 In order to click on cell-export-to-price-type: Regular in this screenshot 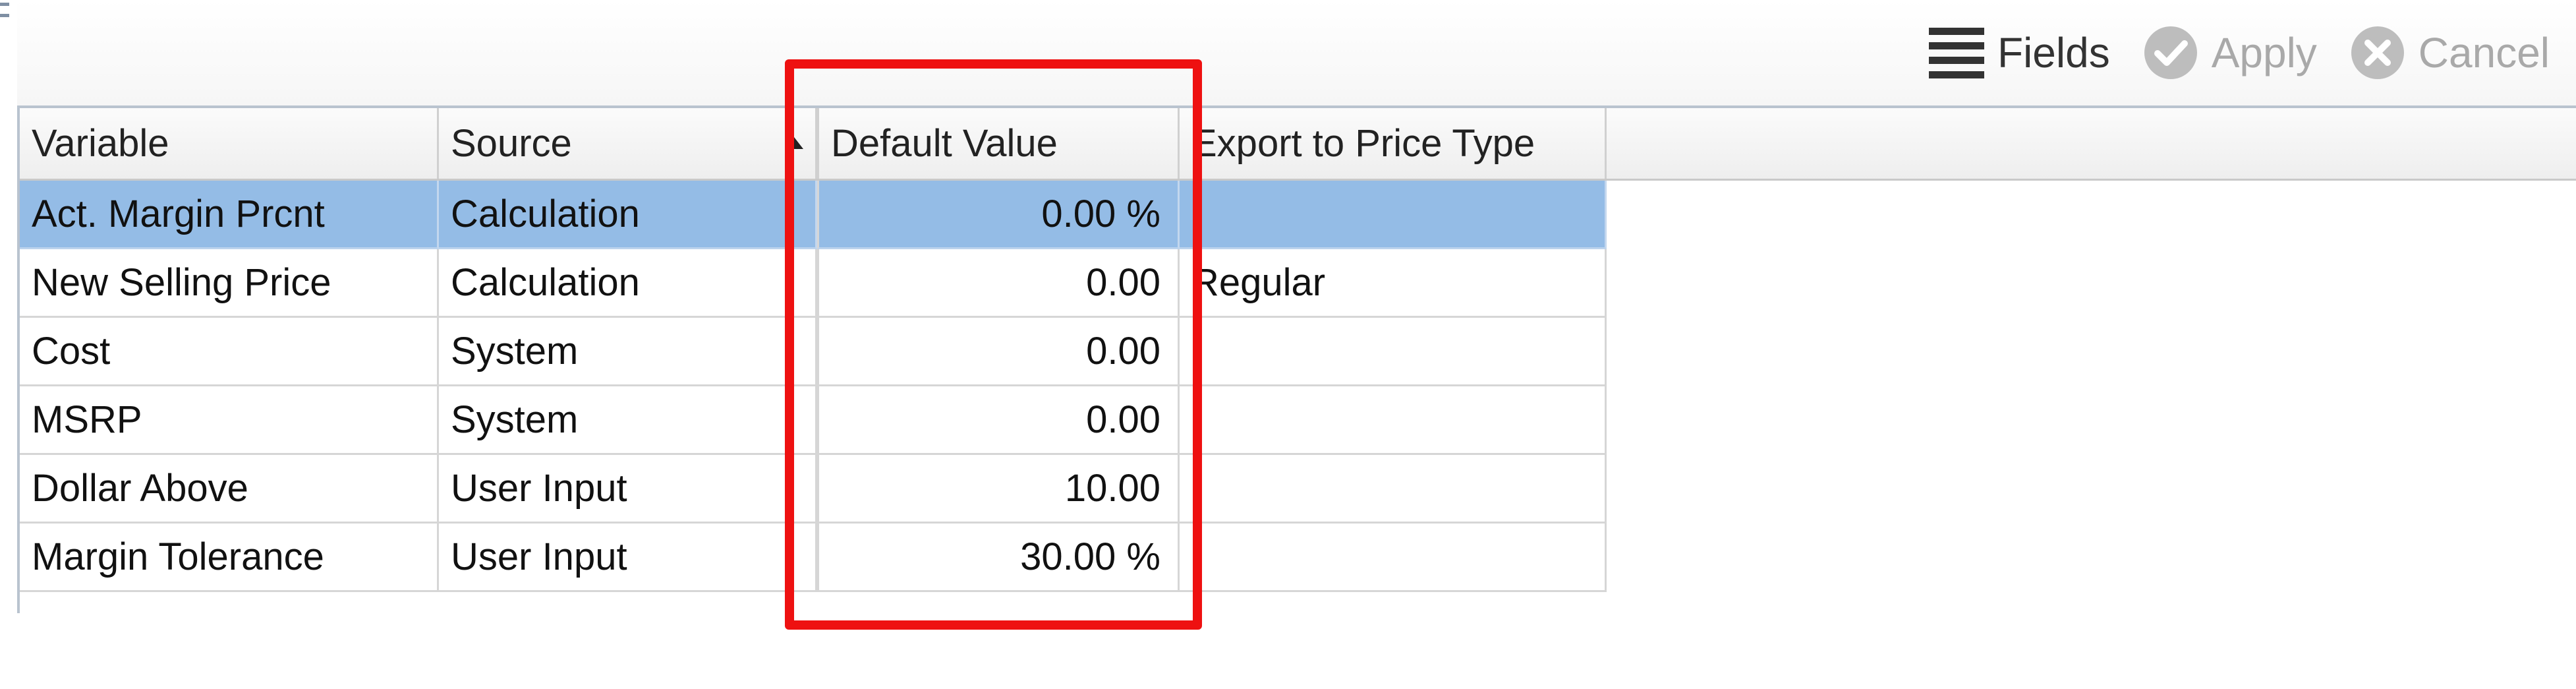, I will do `click(1394, 283)`.